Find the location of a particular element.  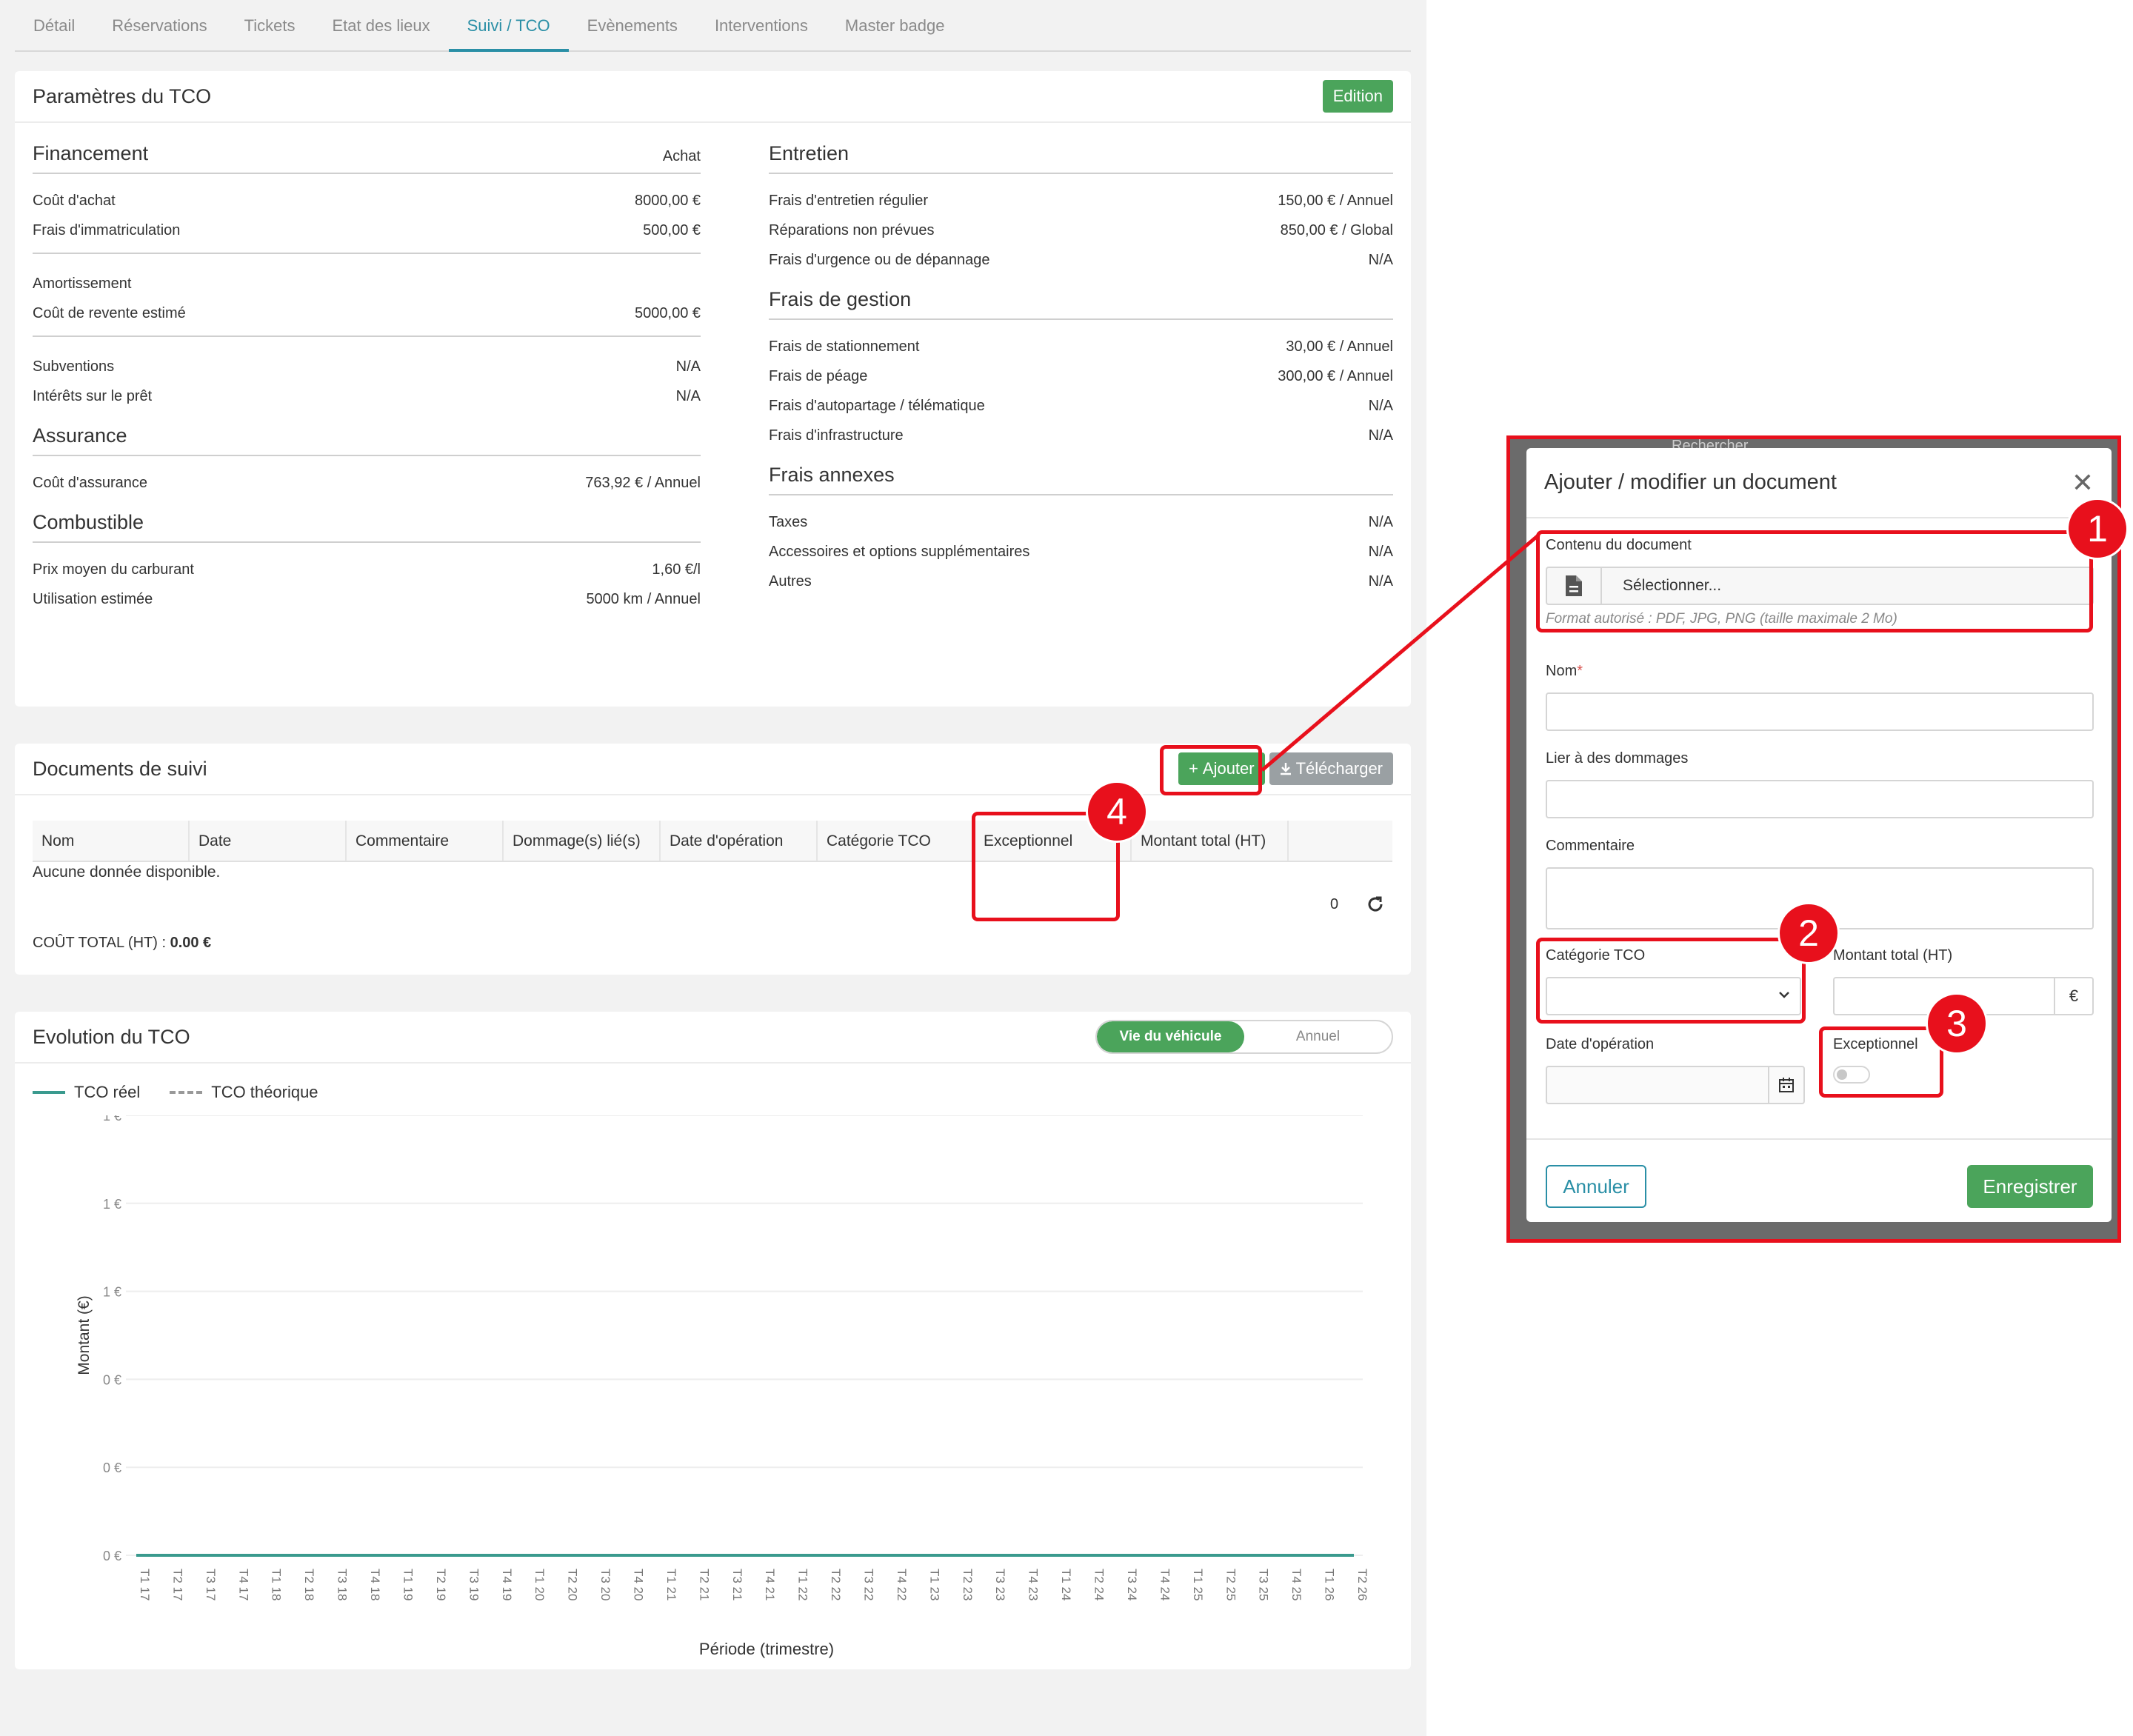

edition-button: Edition is located at coordinates (1357, 97).